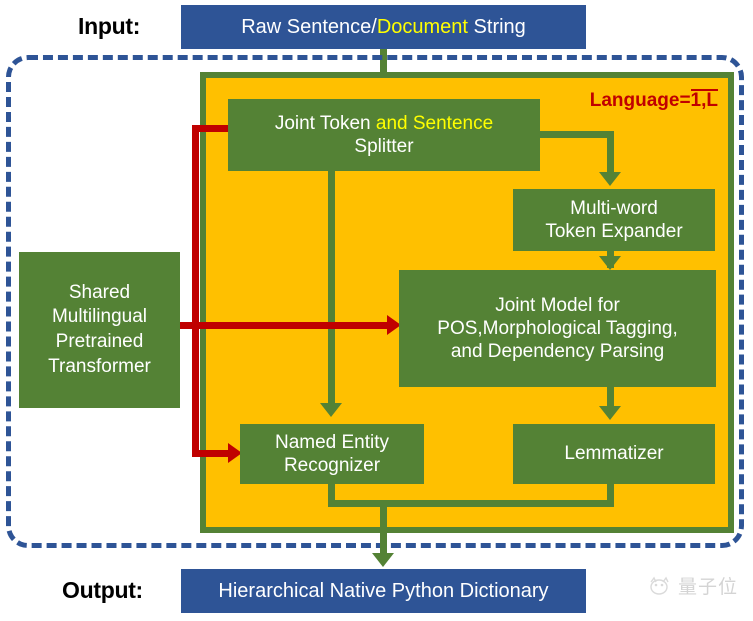 The image size is (753, 621). I want to click on arrow-splitter-to-ner-line, so click(331, 289).